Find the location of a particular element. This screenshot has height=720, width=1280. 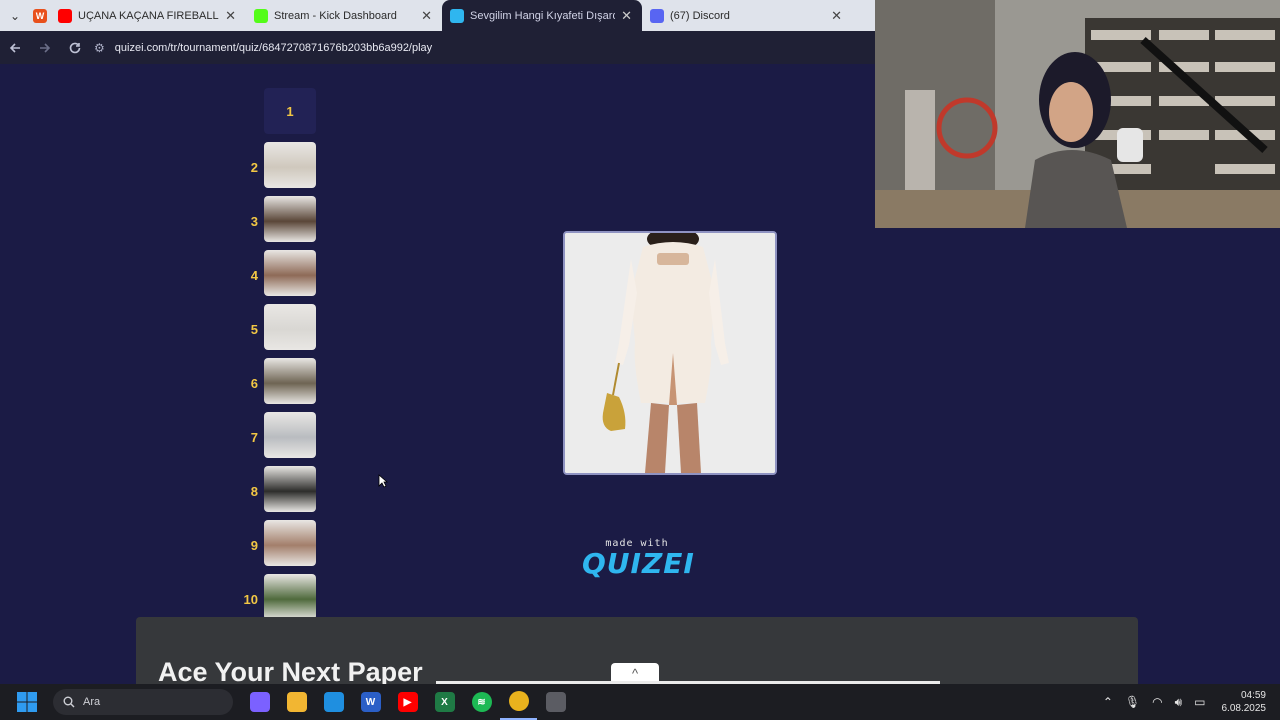

site-info-icon: ⚙ is located at coordinates (99, 48).